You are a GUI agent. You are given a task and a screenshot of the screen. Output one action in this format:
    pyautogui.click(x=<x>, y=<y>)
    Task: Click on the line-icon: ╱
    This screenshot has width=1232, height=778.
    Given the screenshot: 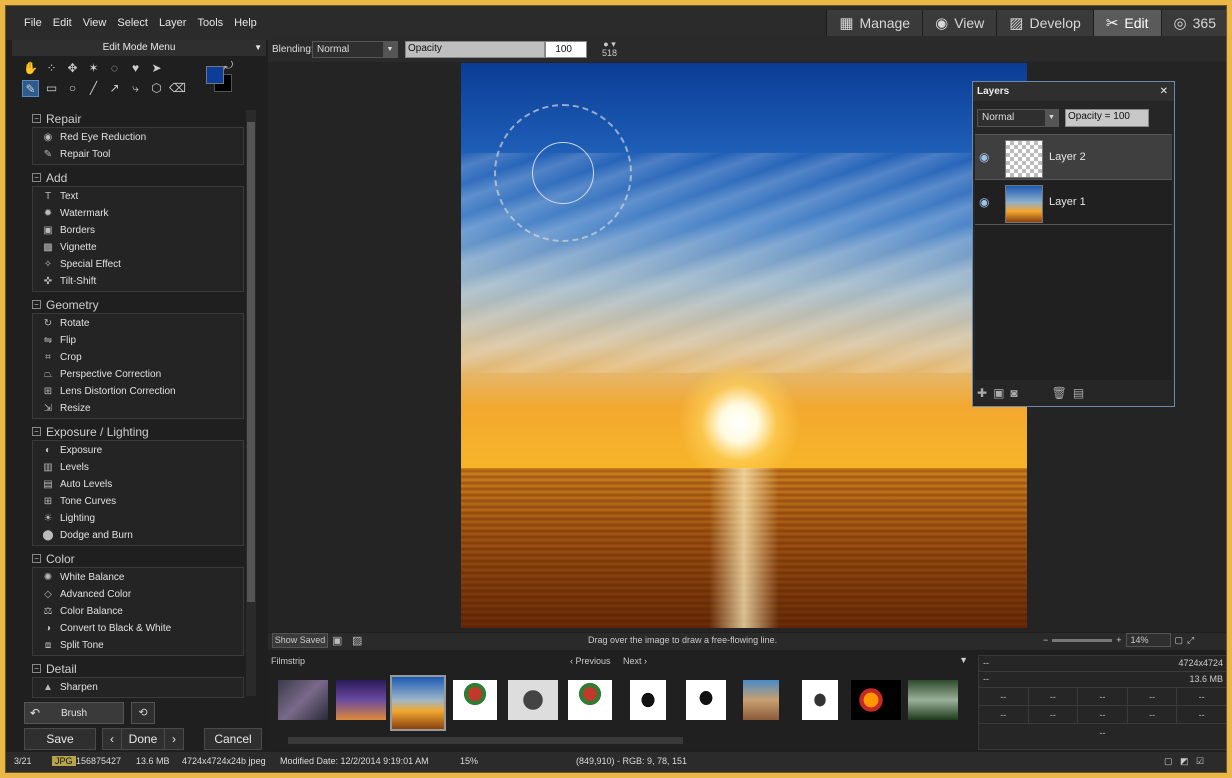 What is the action you would take?
    pyautogui.click(x=93, y=88)
    